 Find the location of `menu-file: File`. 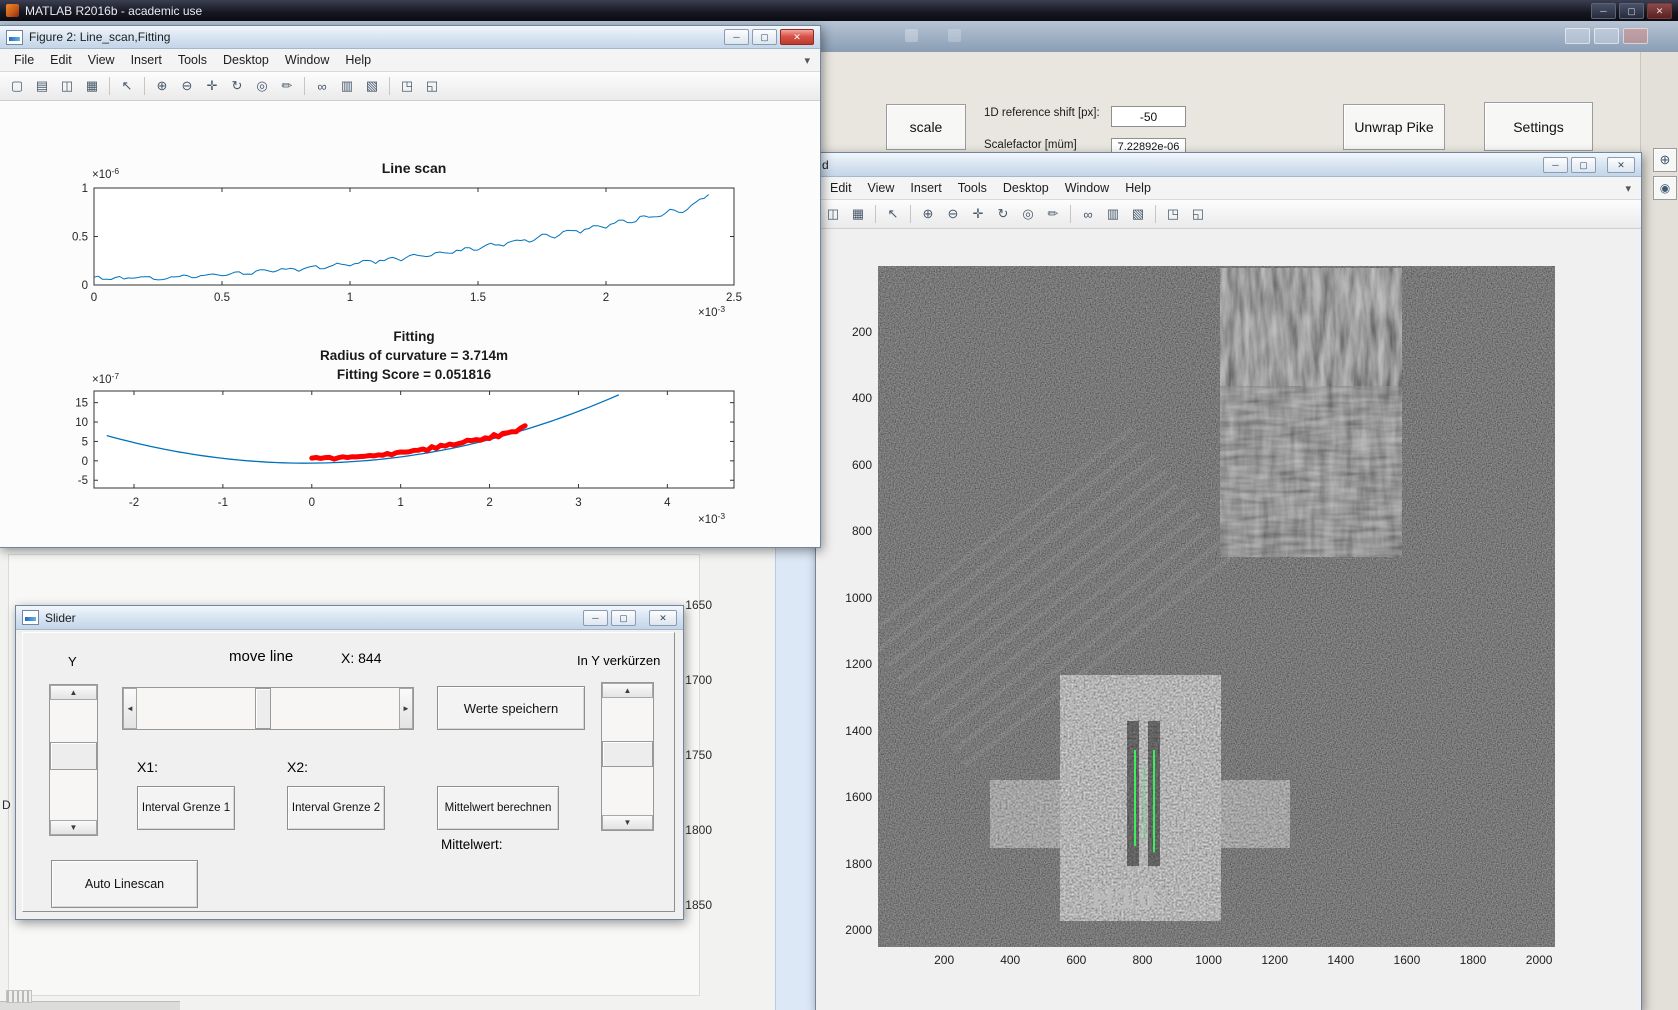

menu-file: File is located at coordinates (24, 60).